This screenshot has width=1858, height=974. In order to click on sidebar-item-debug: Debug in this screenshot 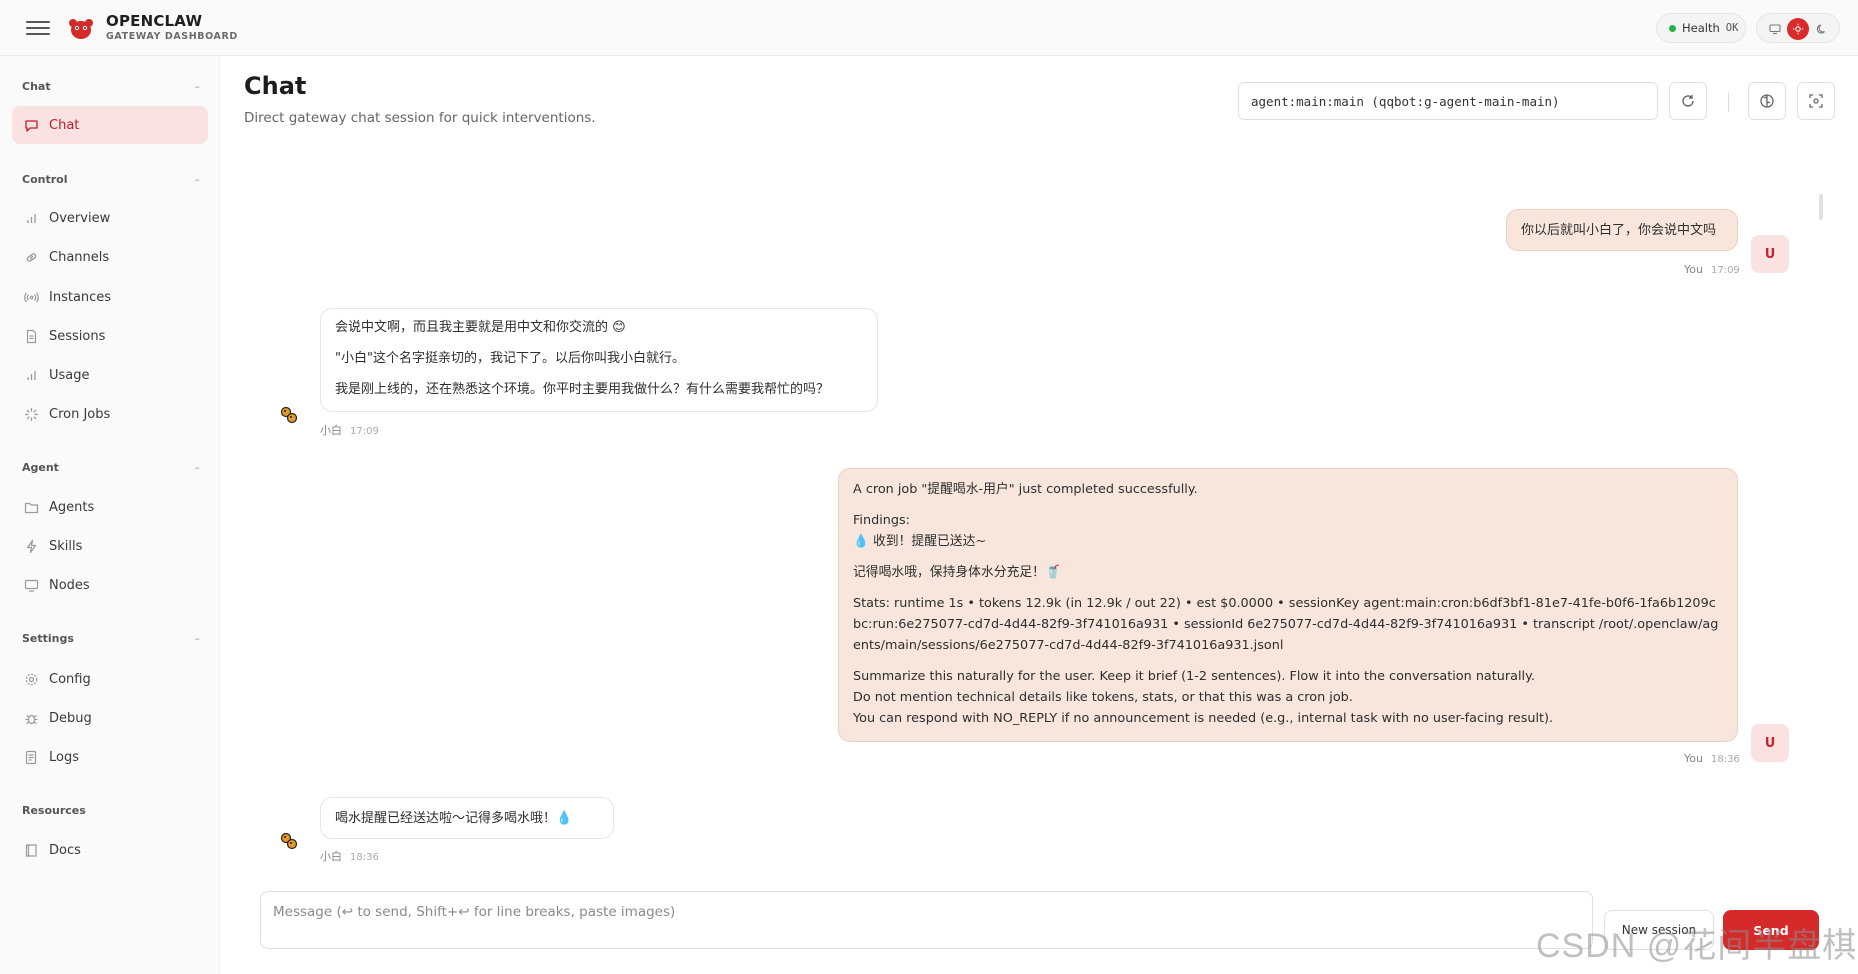, I will do `click(110, 718)`.